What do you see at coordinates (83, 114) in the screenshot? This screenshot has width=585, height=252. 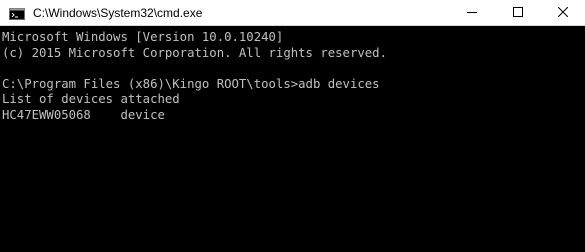 I see `console-line: HC47EWW05068 device` at bounding box center [83, 114].